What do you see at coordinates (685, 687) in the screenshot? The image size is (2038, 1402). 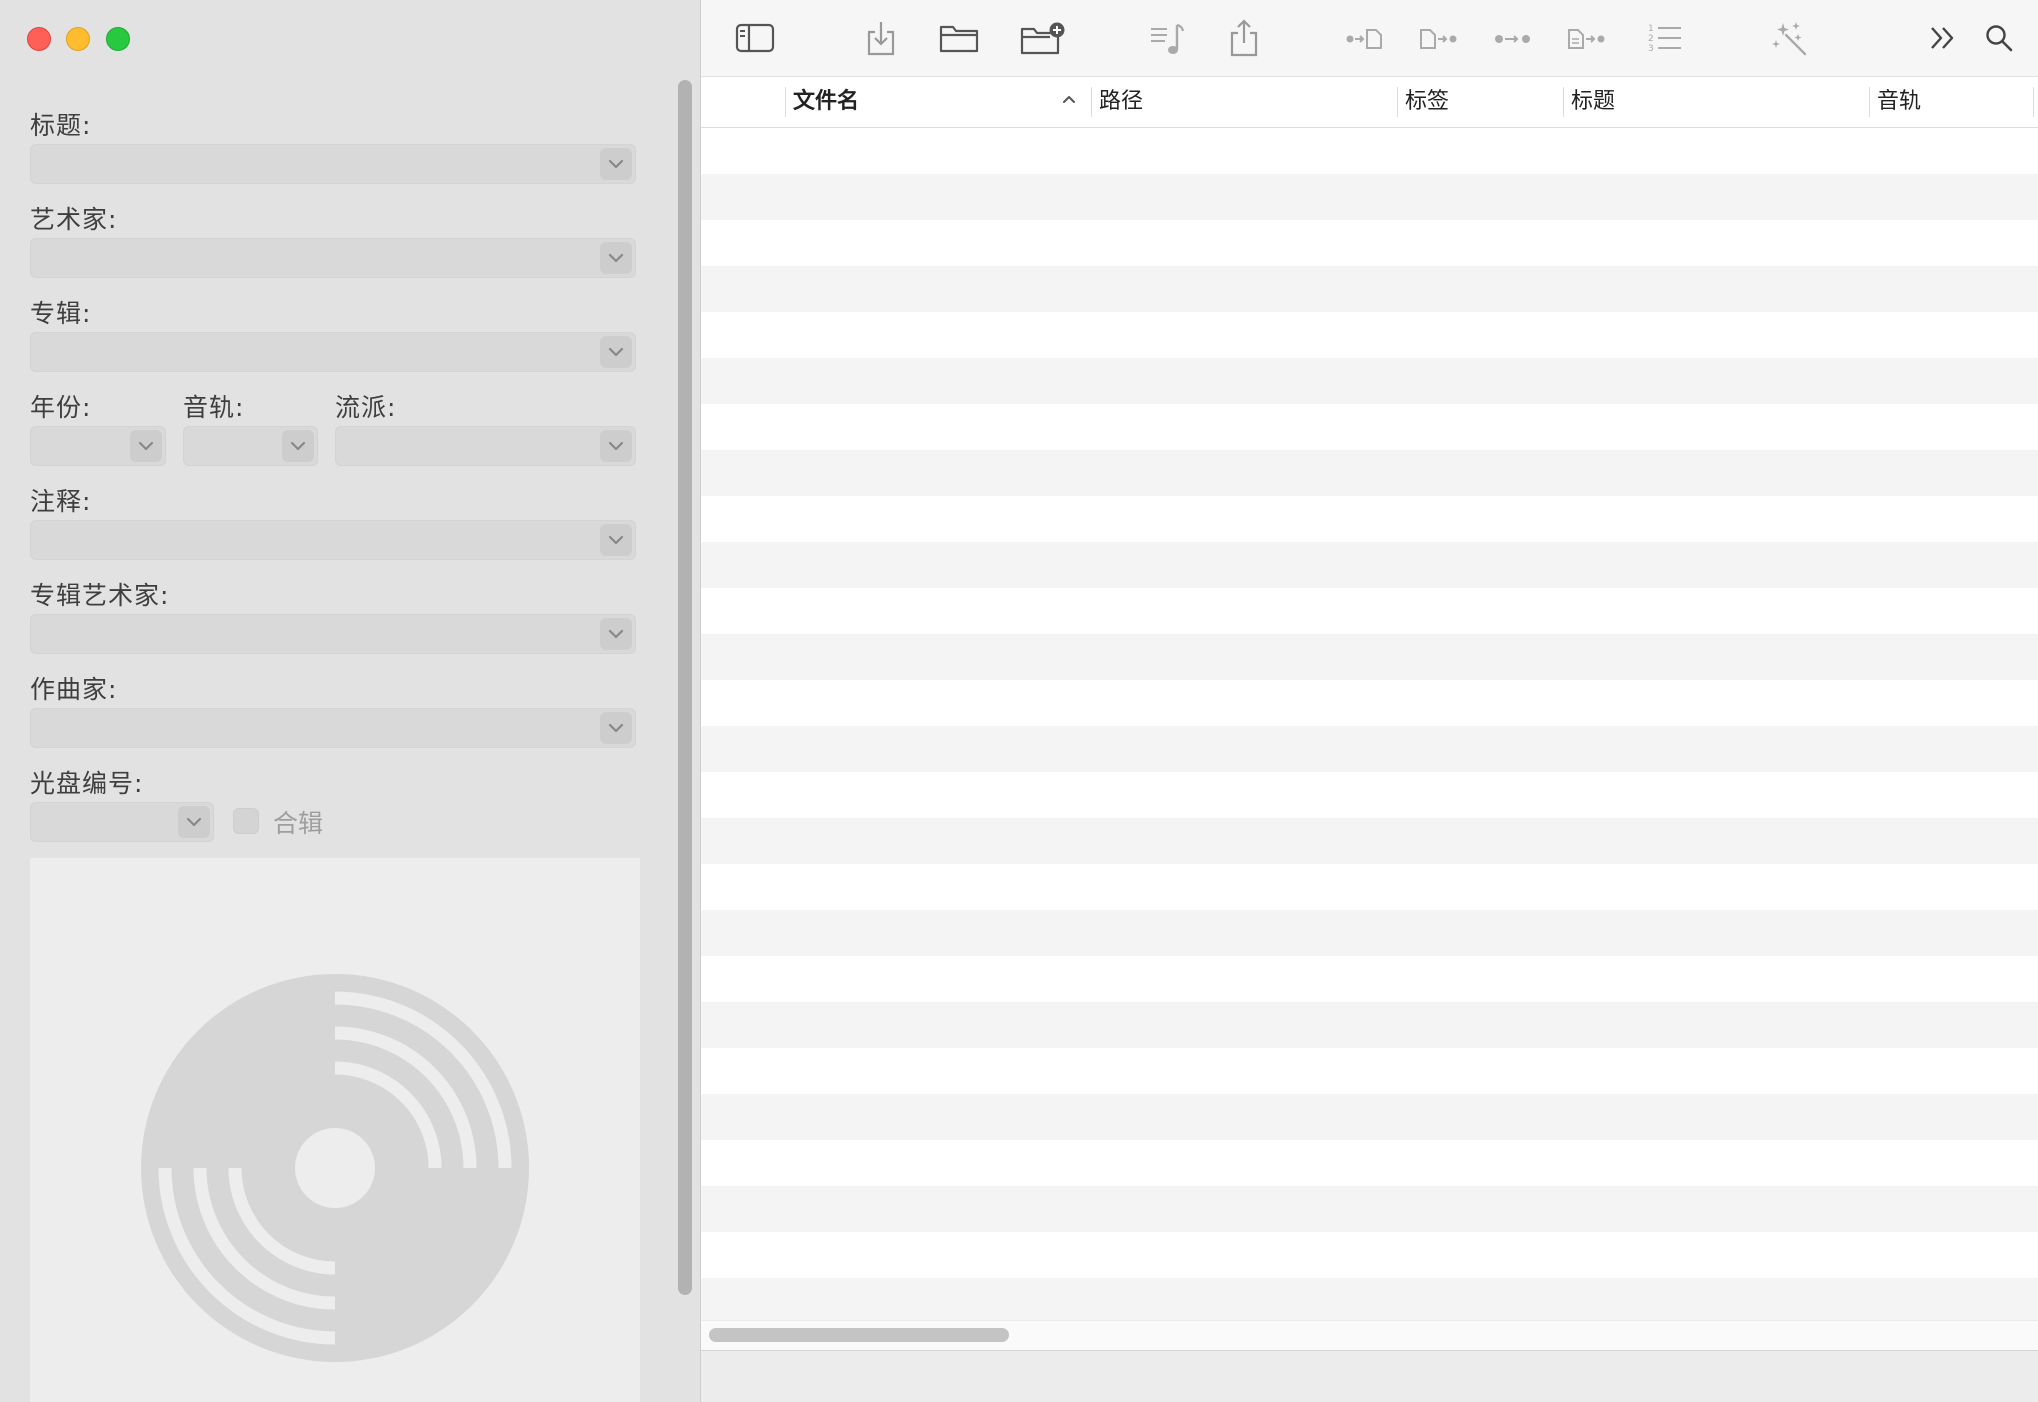 I see `sidebar-scrollbar` at bounding box center [685, 687].